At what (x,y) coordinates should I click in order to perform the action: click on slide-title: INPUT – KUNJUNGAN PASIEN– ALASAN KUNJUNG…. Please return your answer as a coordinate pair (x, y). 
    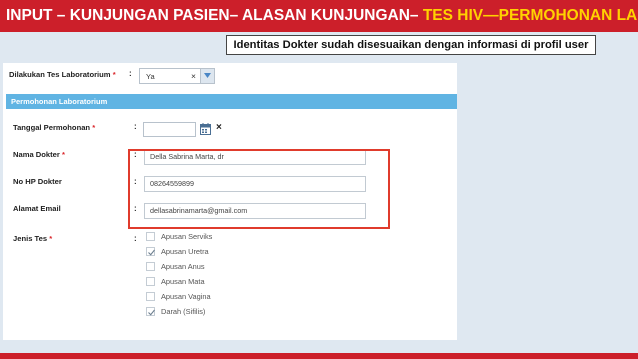
    Looking at the image, I should click on (214, 15).